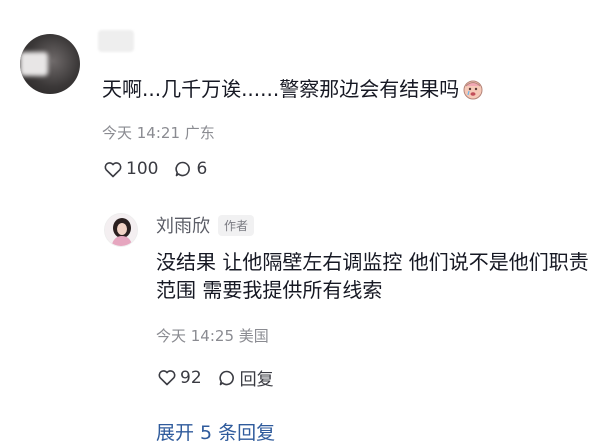  What do you see at coordinates (191, 377) in the screenshot?
I see `reply-like-count: 92` at bounding box center [191, 377].